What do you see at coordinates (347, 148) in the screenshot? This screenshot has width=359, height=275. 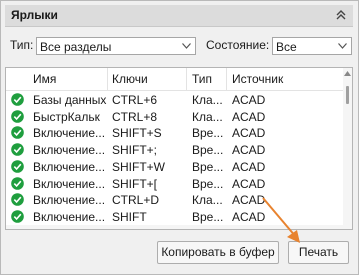 I see `vertical-scrollbar` at bounding box center [347, 148].